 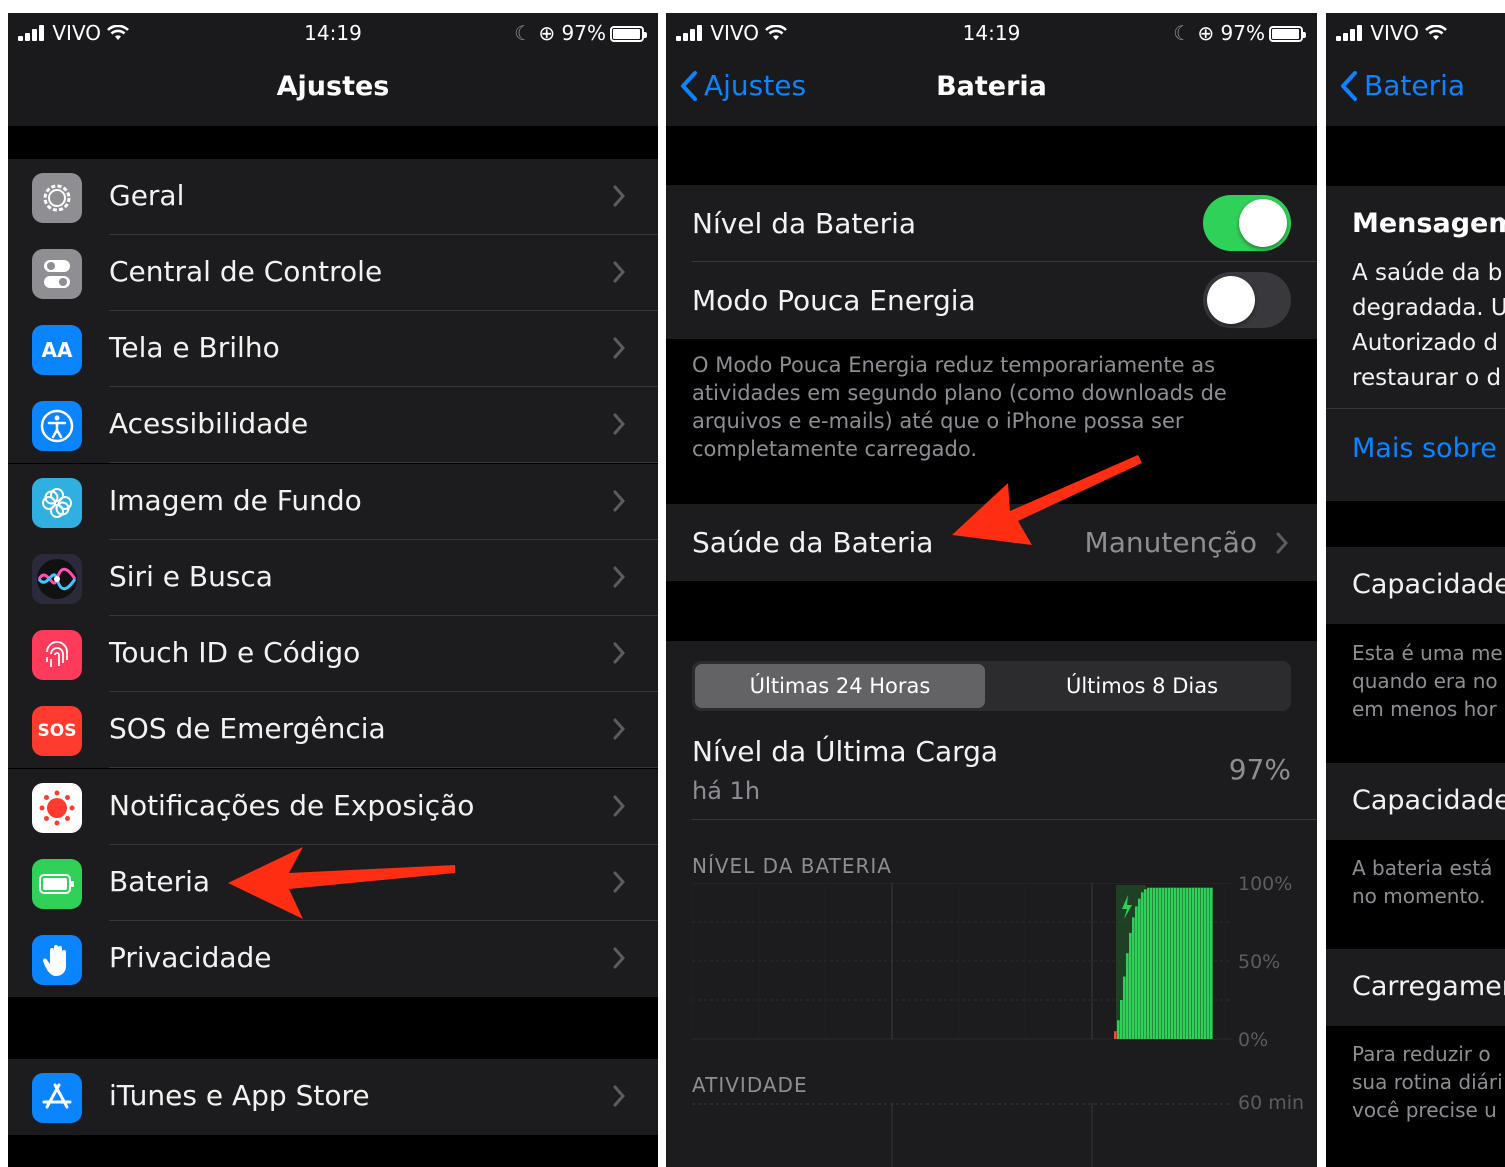 I want to click on time-range-control: Últimas 24 Horas Últimos 8 Dias, so click(x=991, y=686).